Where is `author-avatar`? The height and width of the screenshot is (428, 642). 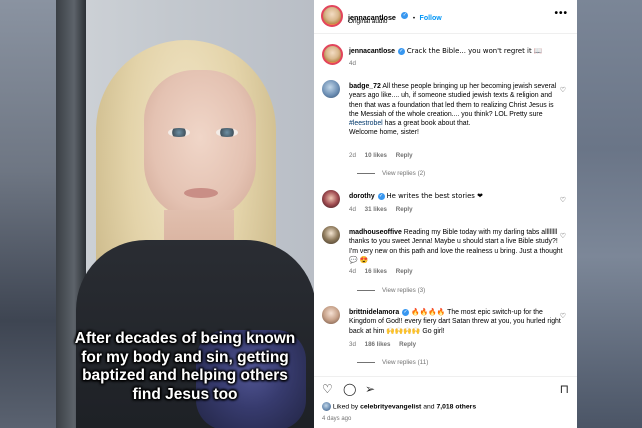 author-avatar is located at coordinates (332, 16).